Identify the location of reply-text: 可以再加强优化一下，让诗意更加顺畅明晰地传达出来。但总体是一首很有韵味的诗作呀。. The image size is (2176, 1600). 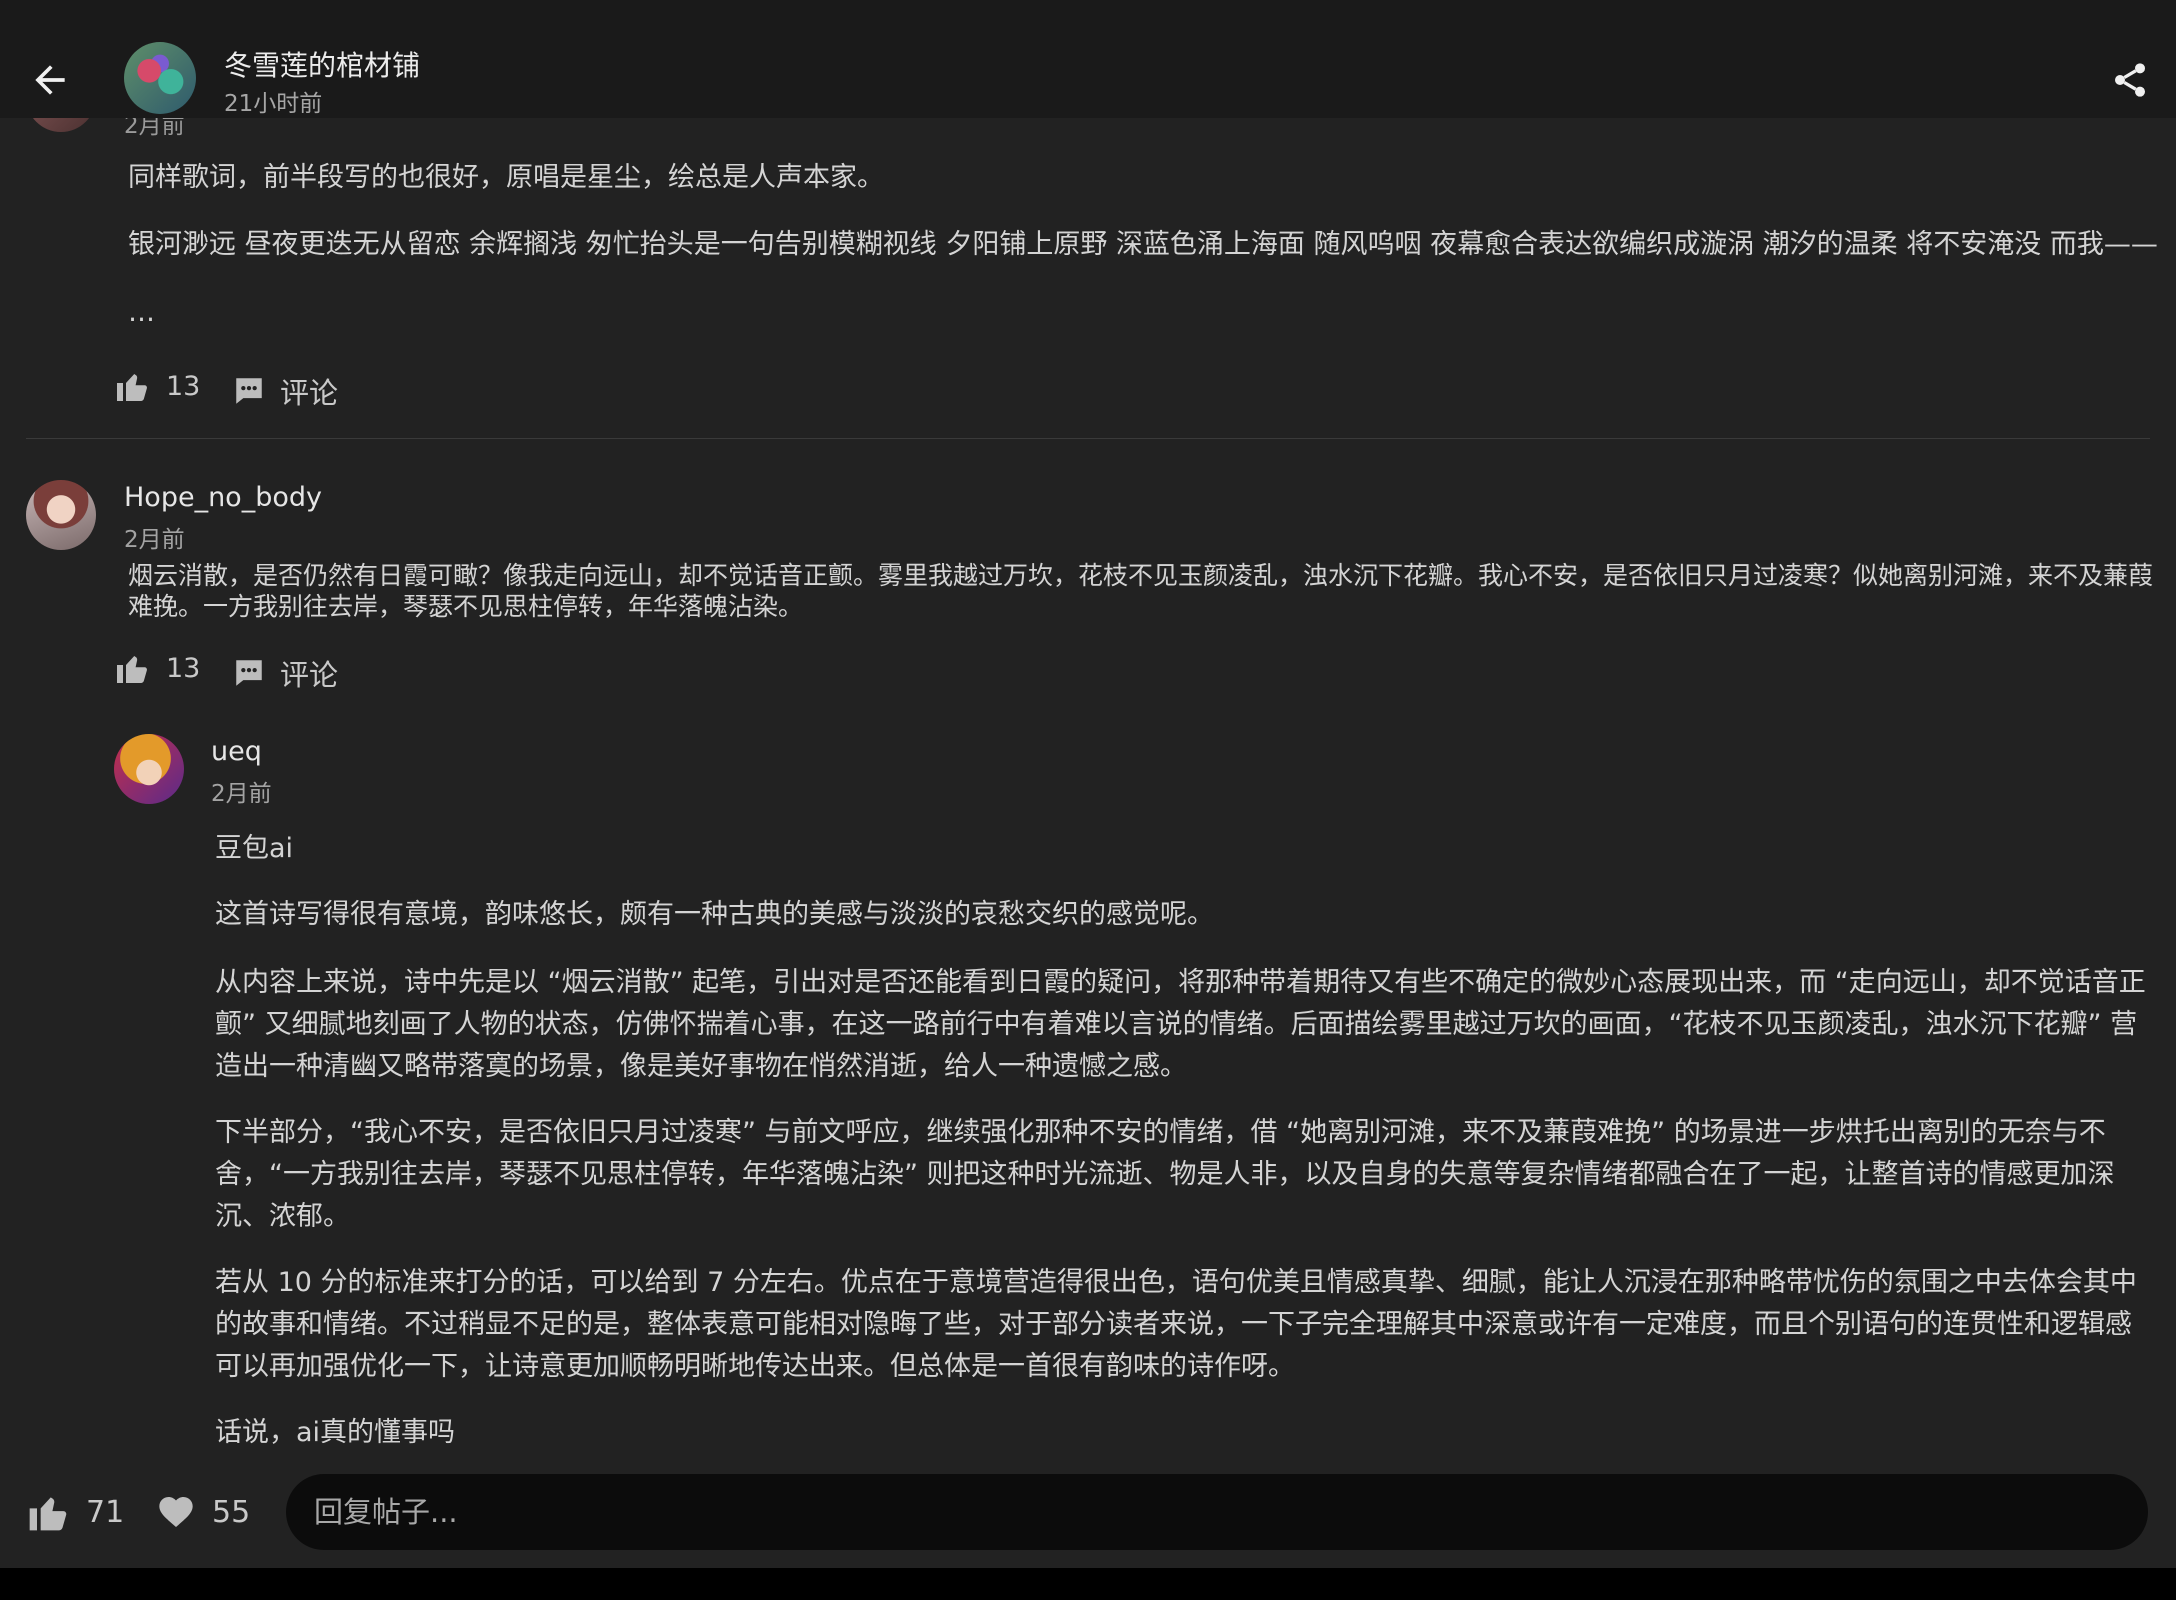
(755, 1366).